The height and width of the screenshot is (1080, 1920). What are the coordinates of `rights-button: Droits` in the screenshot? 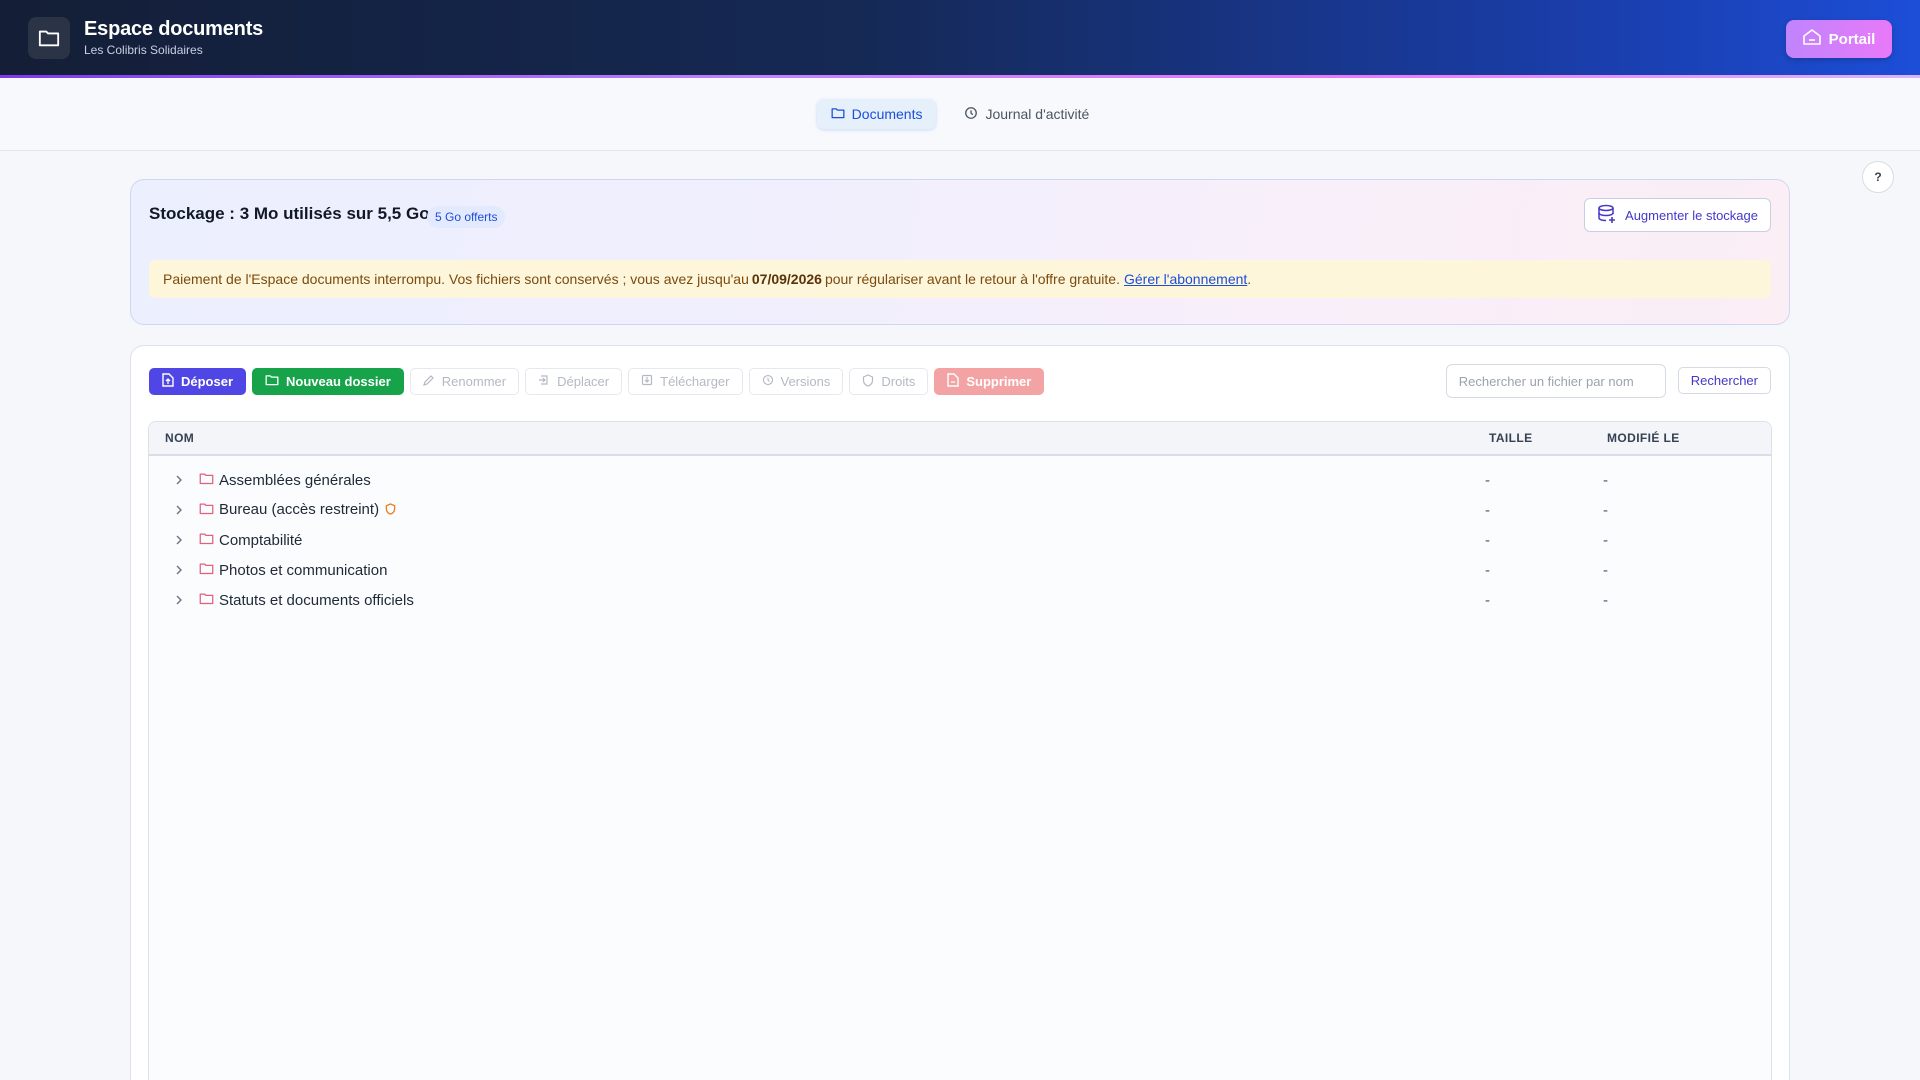 It's located at (889, 381).